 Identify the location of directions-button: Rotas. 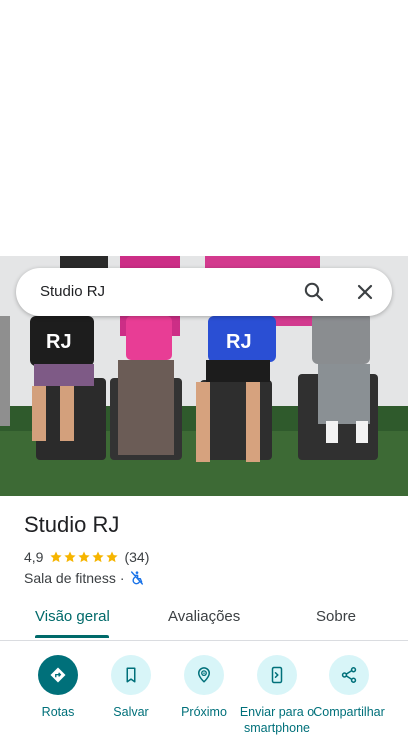
(58, 687).